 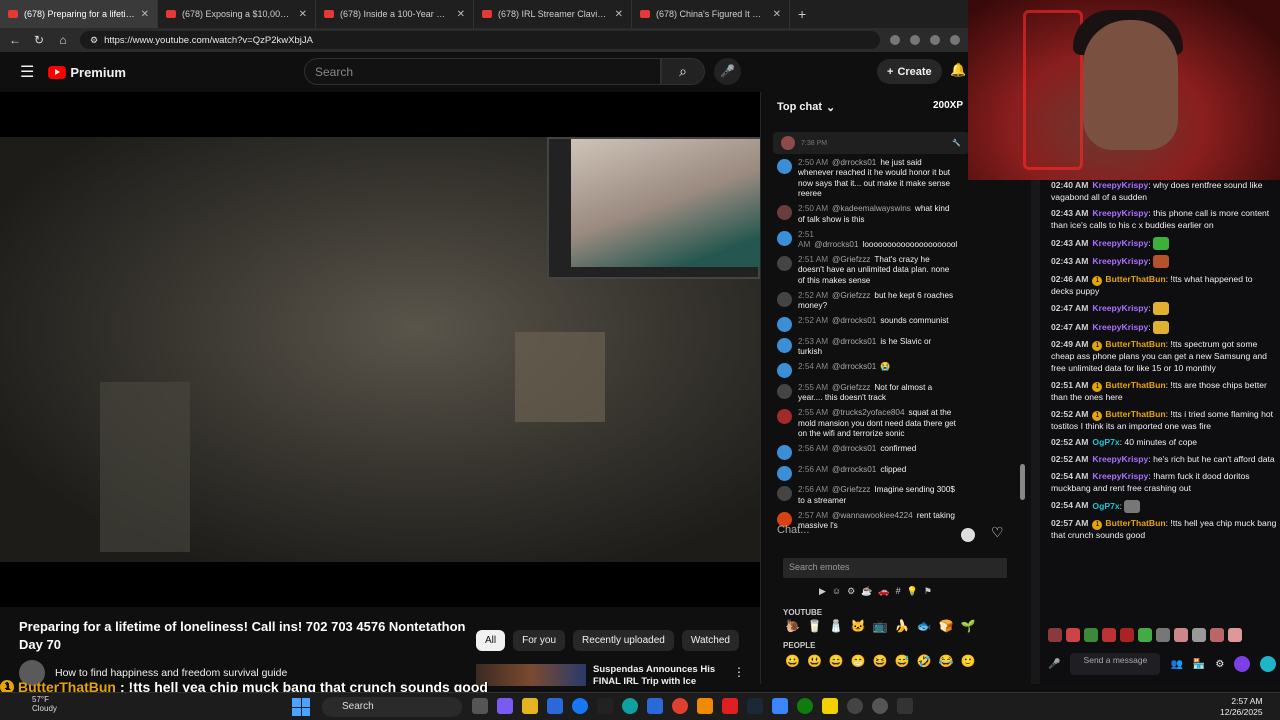 What do you see at coordinates (836, 591) in the screenshot?
I see `smiley-category-icon: ☺` at bounding box center [836, 591].